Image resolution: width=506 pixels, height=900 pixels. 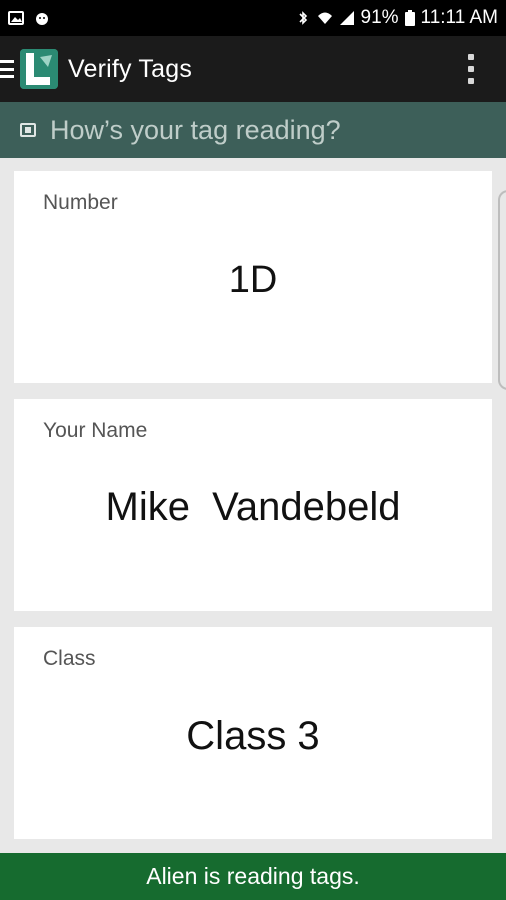 I want to click on edge-panel-handle, so click(x=502, y=290).